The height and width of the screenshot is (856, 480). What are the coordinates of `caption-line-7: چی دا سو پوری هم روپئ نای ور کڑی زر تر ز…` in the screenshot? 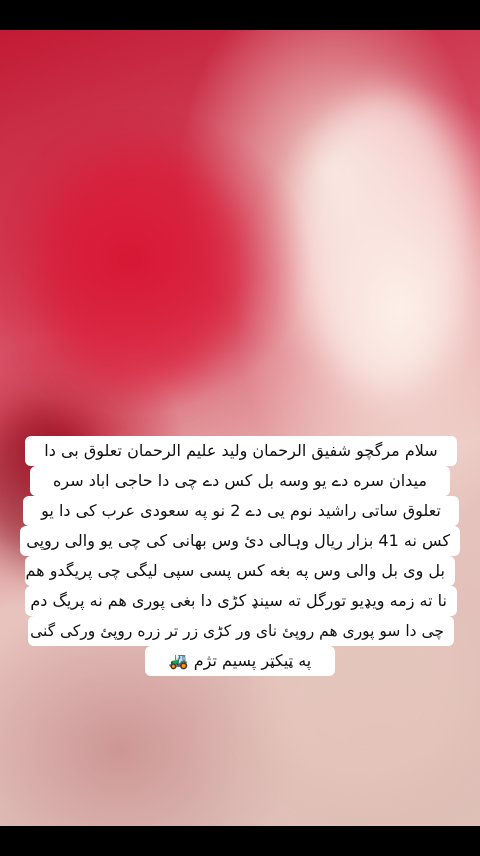 It's located at (241, 631).